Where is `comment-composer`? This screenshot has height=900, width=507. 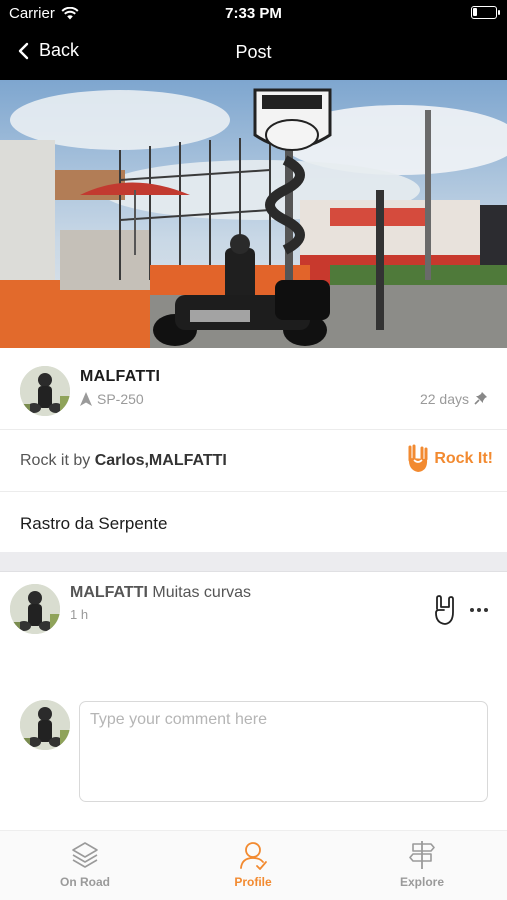 comment-composer is located at coordinates (253, 750).